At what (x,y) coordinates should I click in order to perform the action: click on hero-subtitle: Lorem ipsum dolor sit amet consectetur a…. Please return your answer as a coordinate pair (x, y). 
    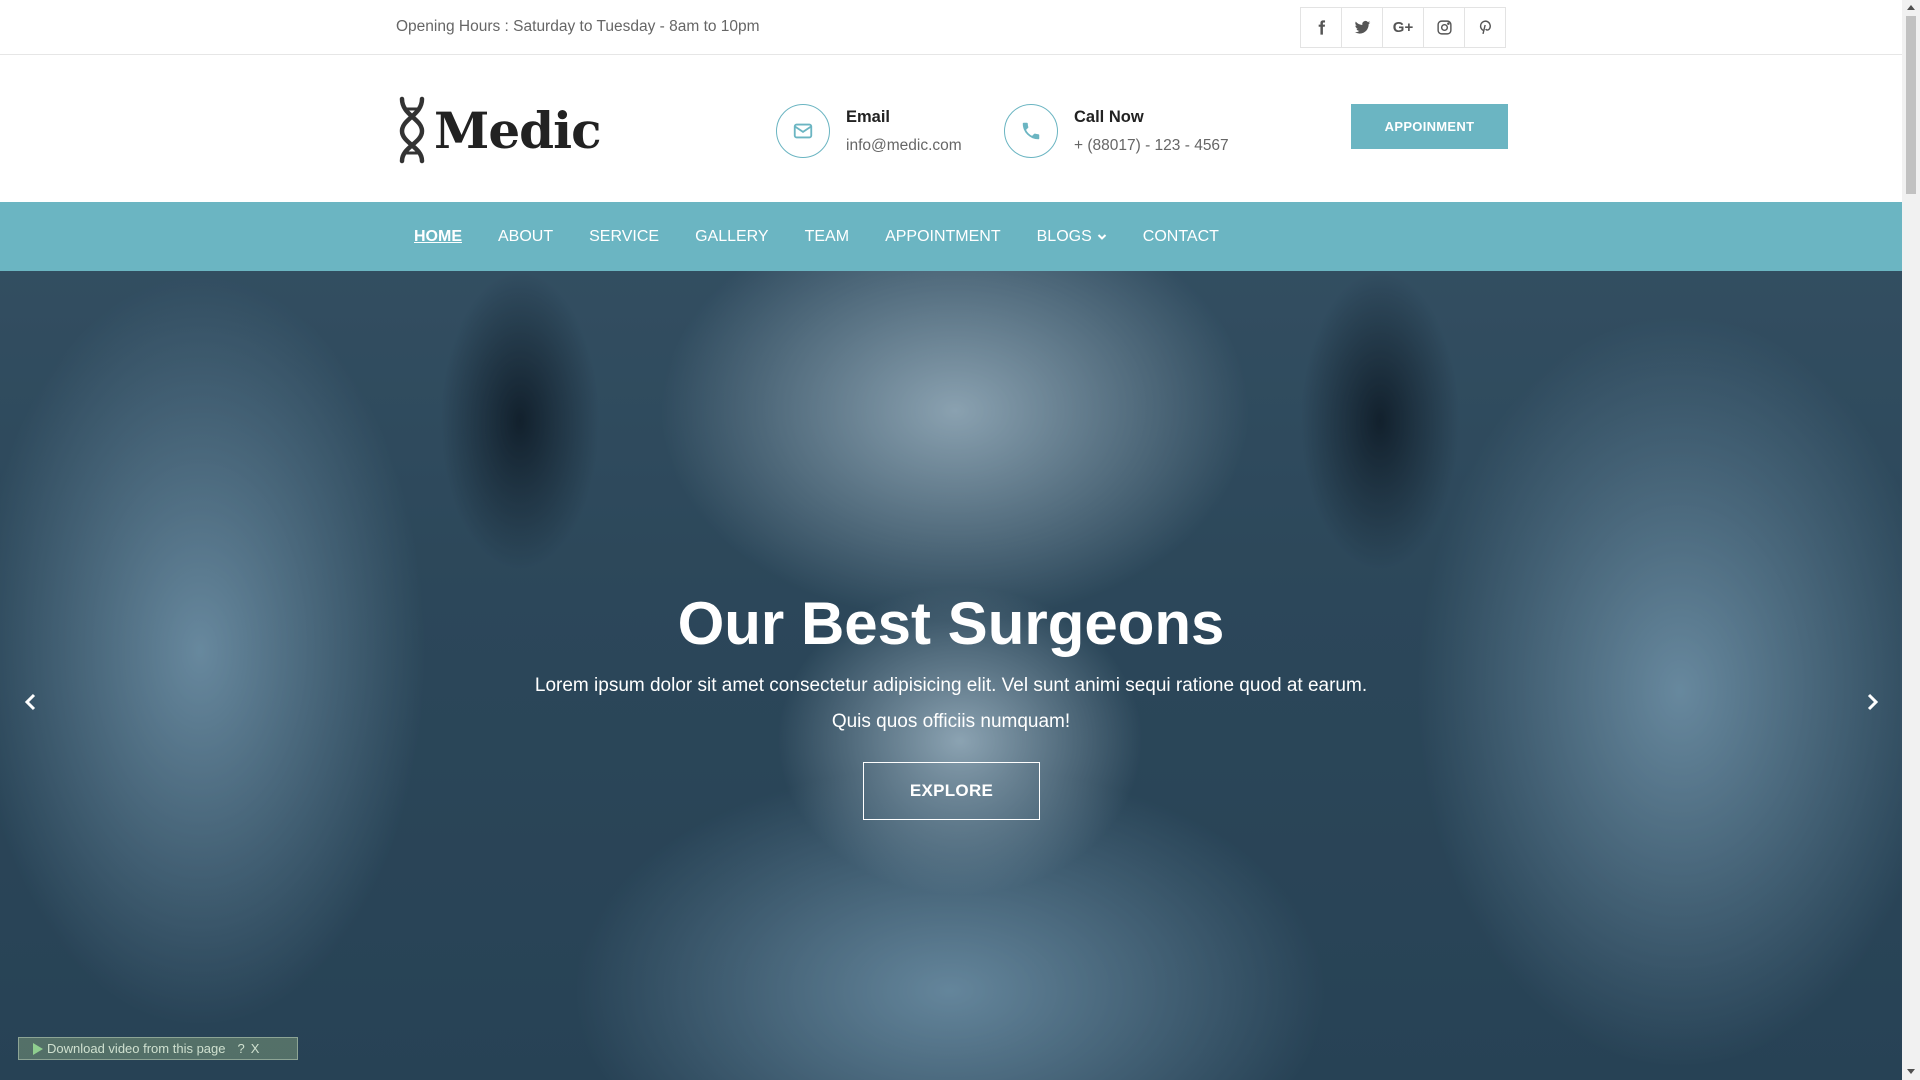
    Looking at the image, I should click on (951, 704).